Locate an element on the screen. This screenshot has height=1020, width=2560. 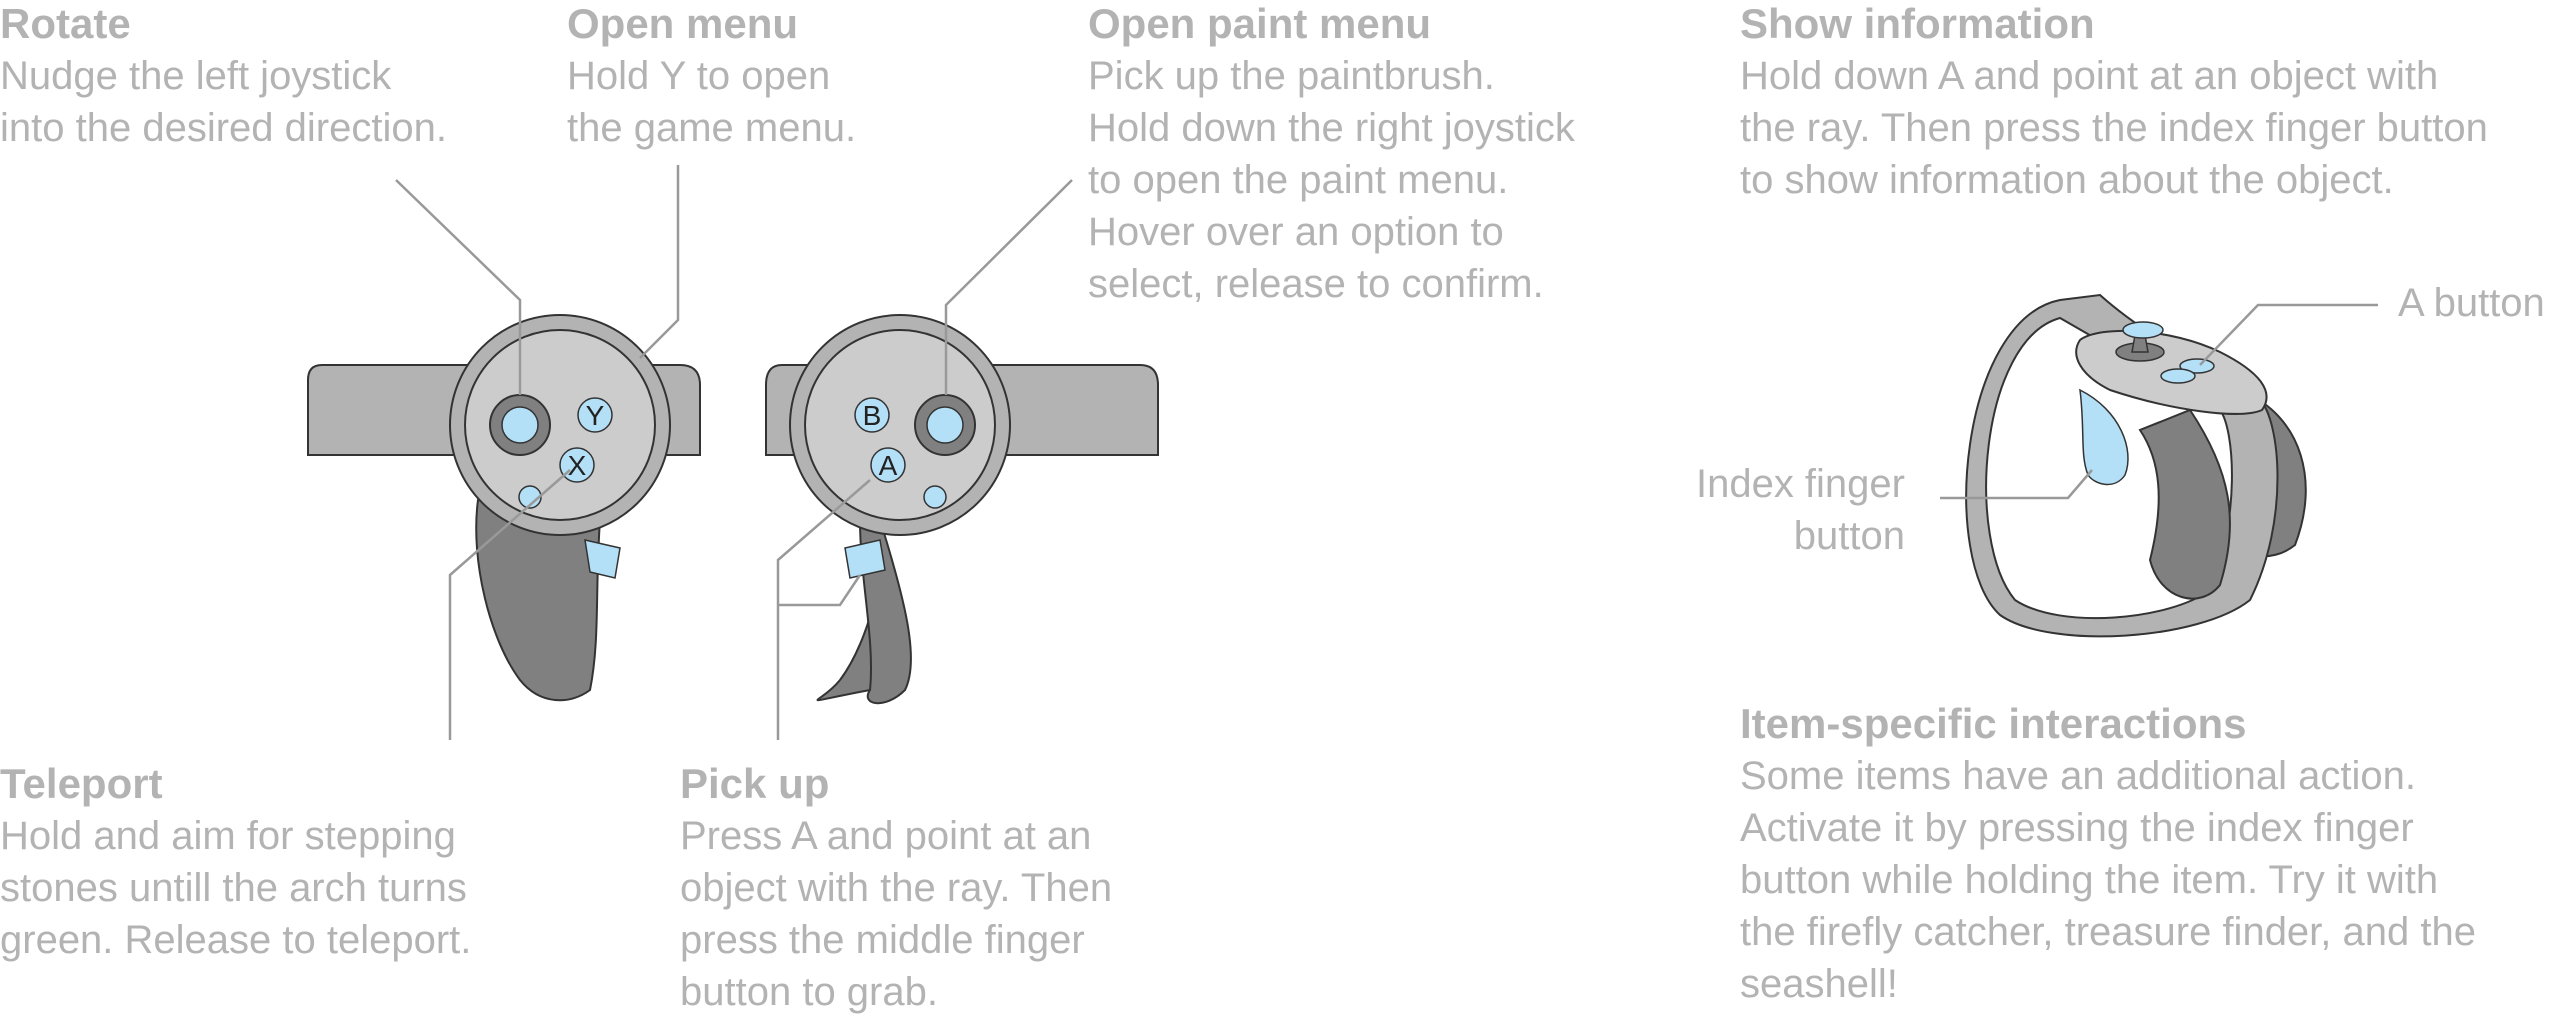
label-index-finger-button: Index finger button is located at coordinates (1782, 510).